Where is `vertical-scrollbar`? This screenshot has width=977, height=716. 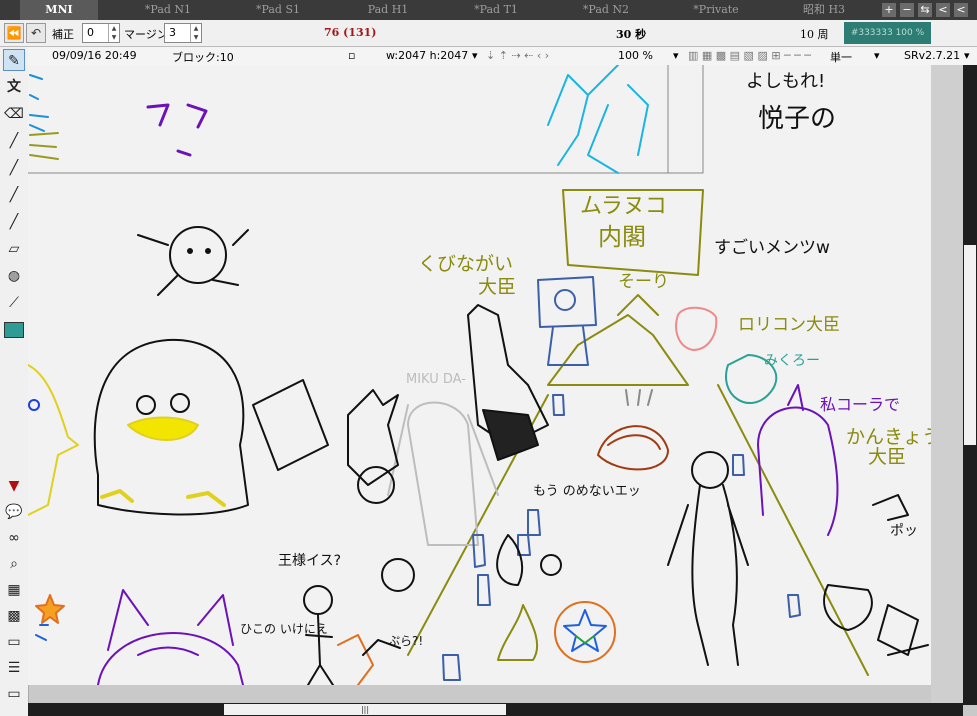 vertical-scrollbar is located at coordinates (970, 385).